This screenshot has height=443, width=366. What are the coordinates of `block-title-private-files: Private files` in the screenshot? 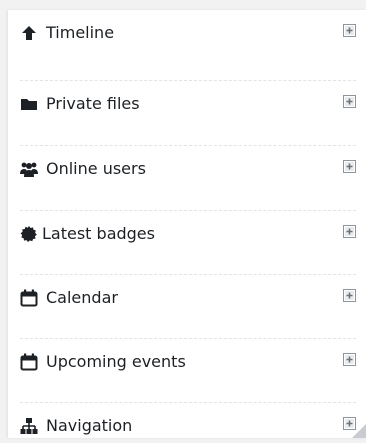 It's located at (93, 103).